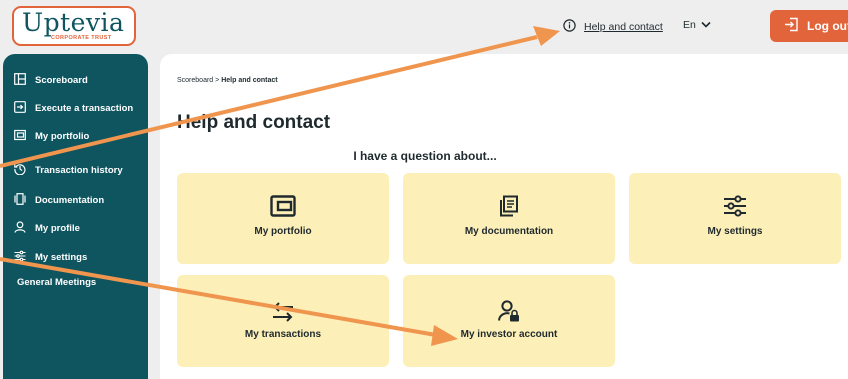  Describe the element at coordinates (509, 334) in the screenshot. I see `card-label: My investor account` at that location.